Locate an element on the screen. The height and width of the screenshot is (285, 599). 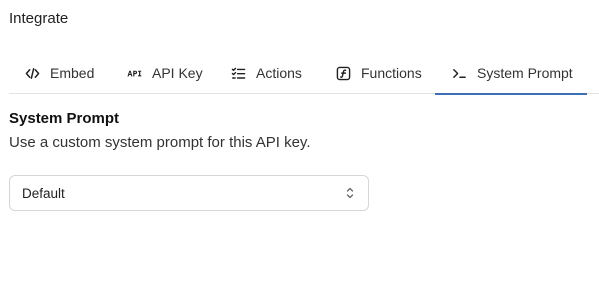
checklist-icon is located at coordinates (238, 73).